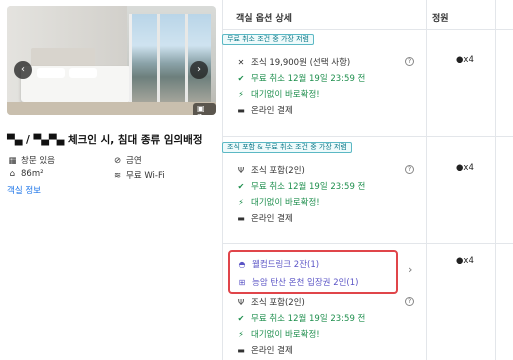 The height and width of the screenshot is (360, 513). Describe the element at coordinates (135, 140) in the screenshot. I see `room-title-text: 체크인 시, 침대 종류 임의배정` at that location.